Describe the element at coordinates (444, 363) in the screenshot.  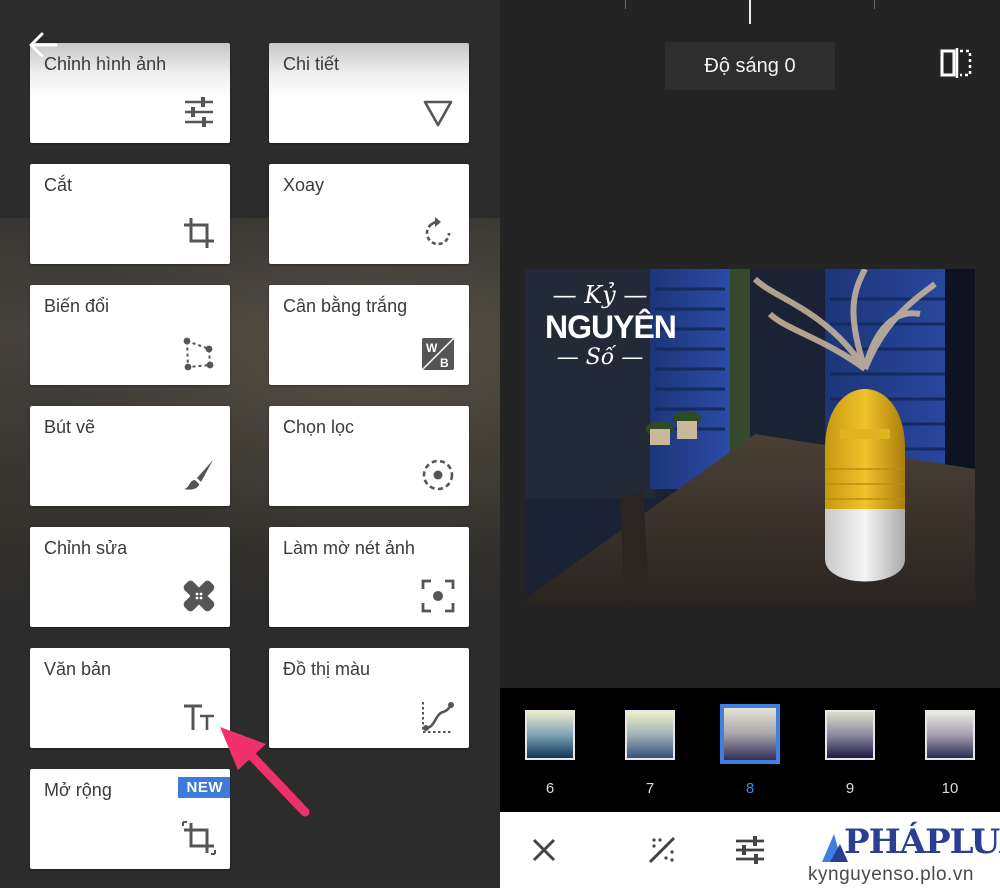
I see `svg-text: B` at that location.